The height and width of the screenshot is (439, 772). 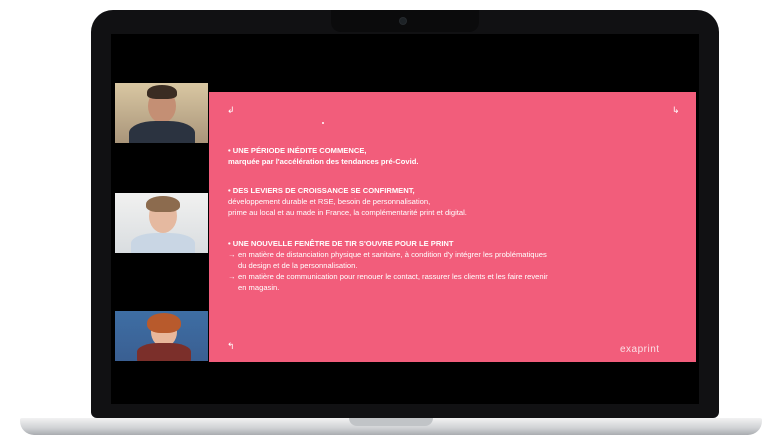 I want to click on corner-mark-top-left-icon: ↲, so click(x=231, y=110).